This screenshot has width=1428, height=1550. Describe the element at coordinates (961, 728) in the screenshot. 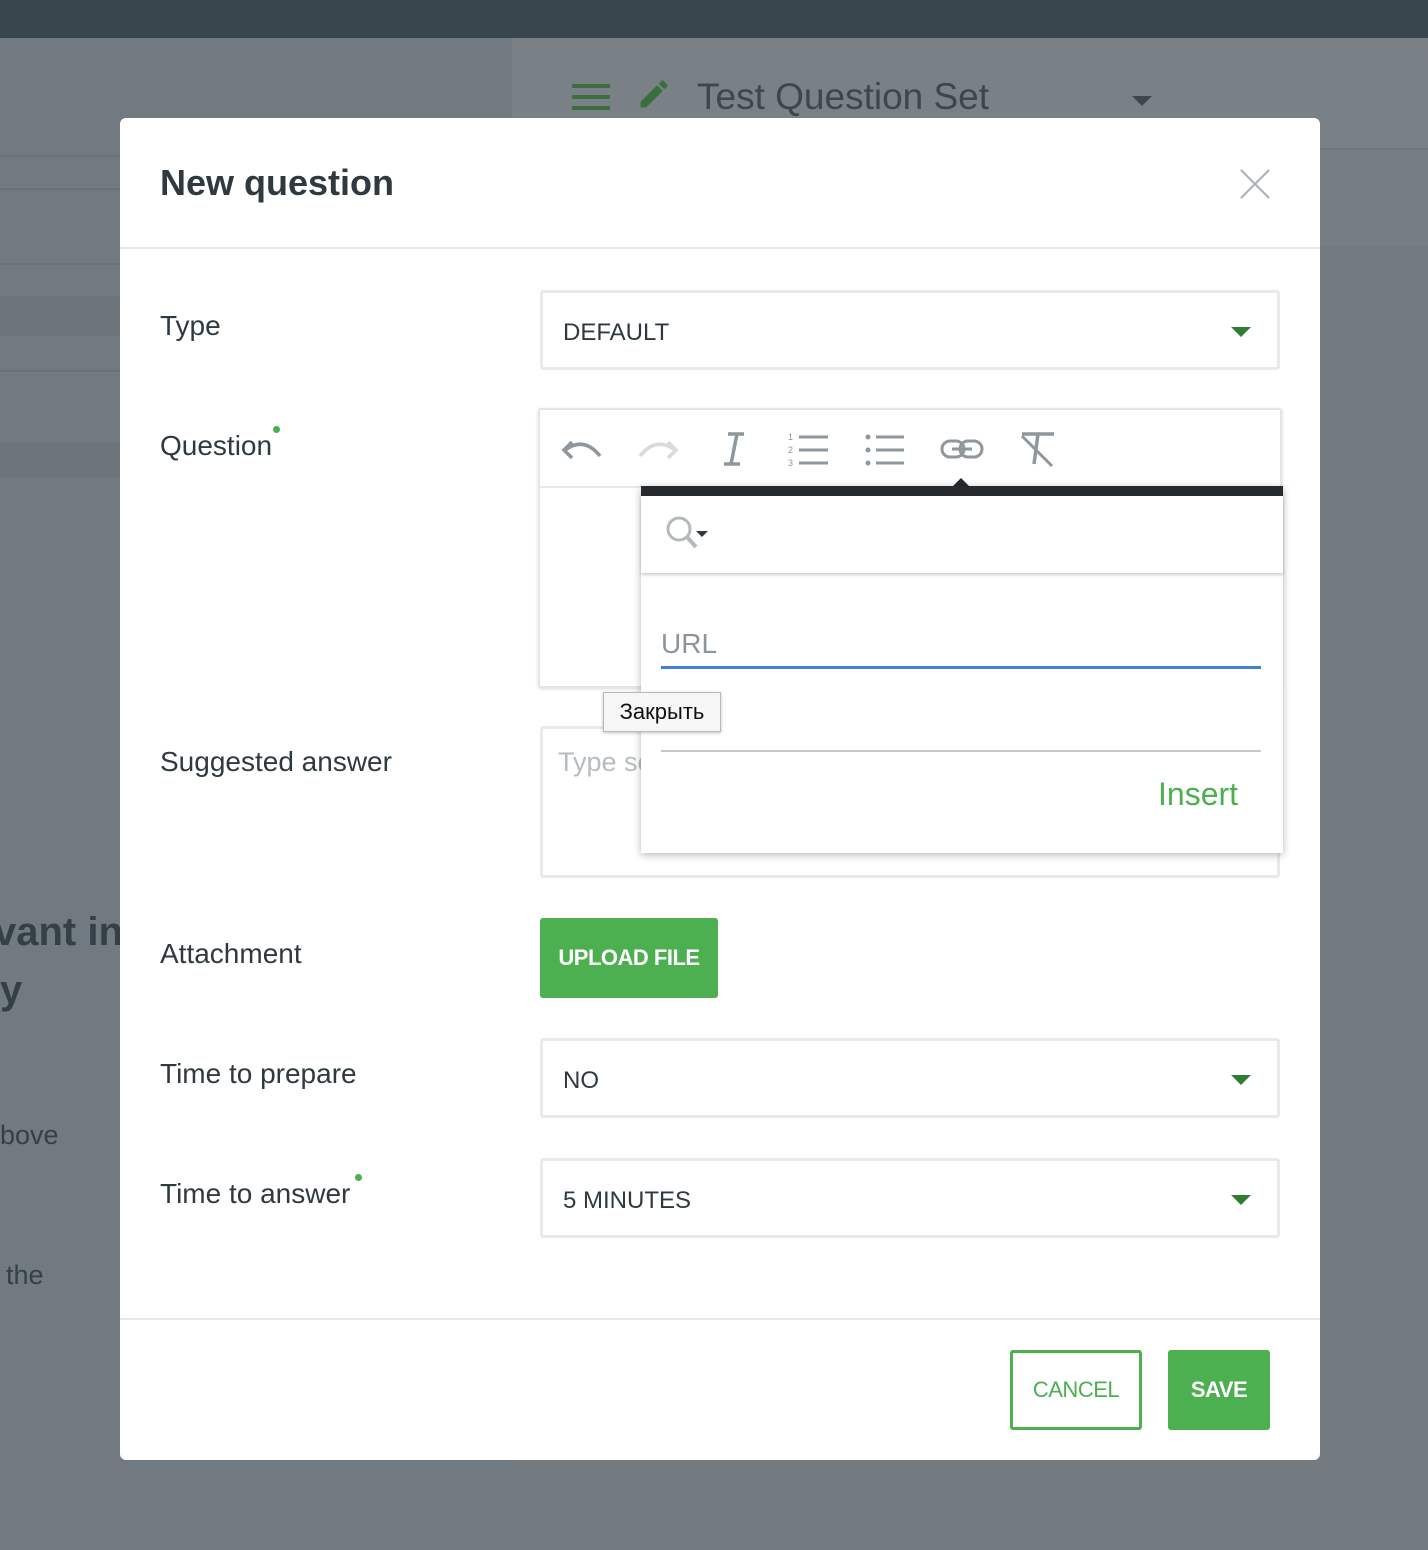

I see `link-text-input` at that location.